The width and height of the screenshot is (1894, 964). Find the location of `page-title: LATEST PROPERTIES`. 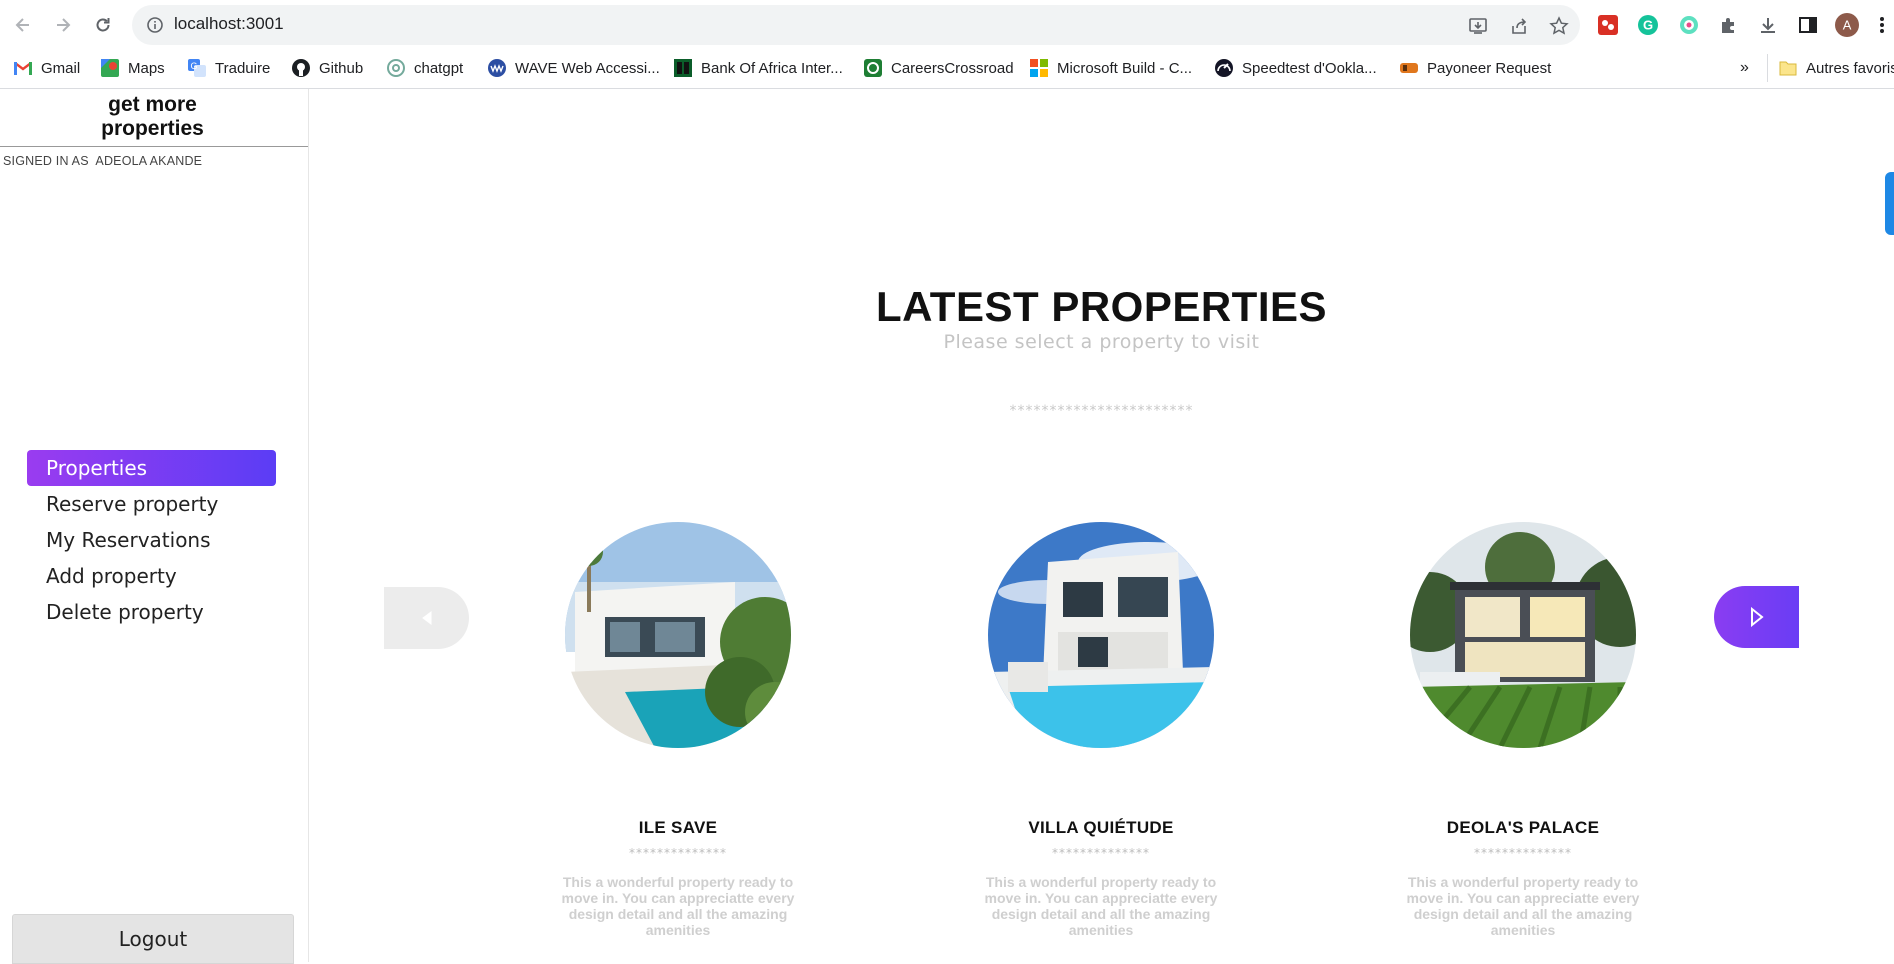

page-title: LATEST PROPERTIES is located at coordinates (1101, 306).